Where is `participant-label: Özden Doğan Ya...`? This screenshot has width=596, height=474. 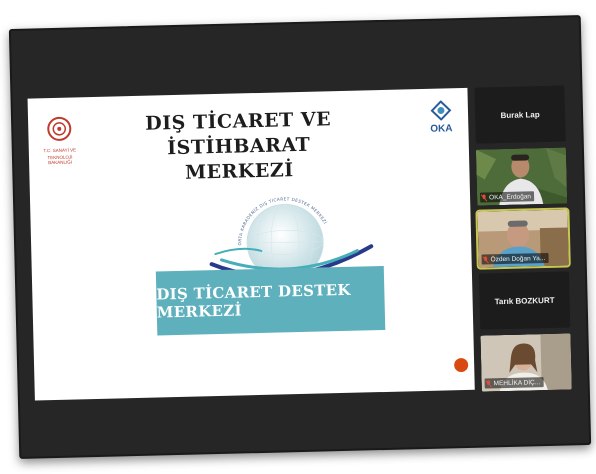 participant-label: Özden Doğan Ya... is located at coordinates (515, 258).